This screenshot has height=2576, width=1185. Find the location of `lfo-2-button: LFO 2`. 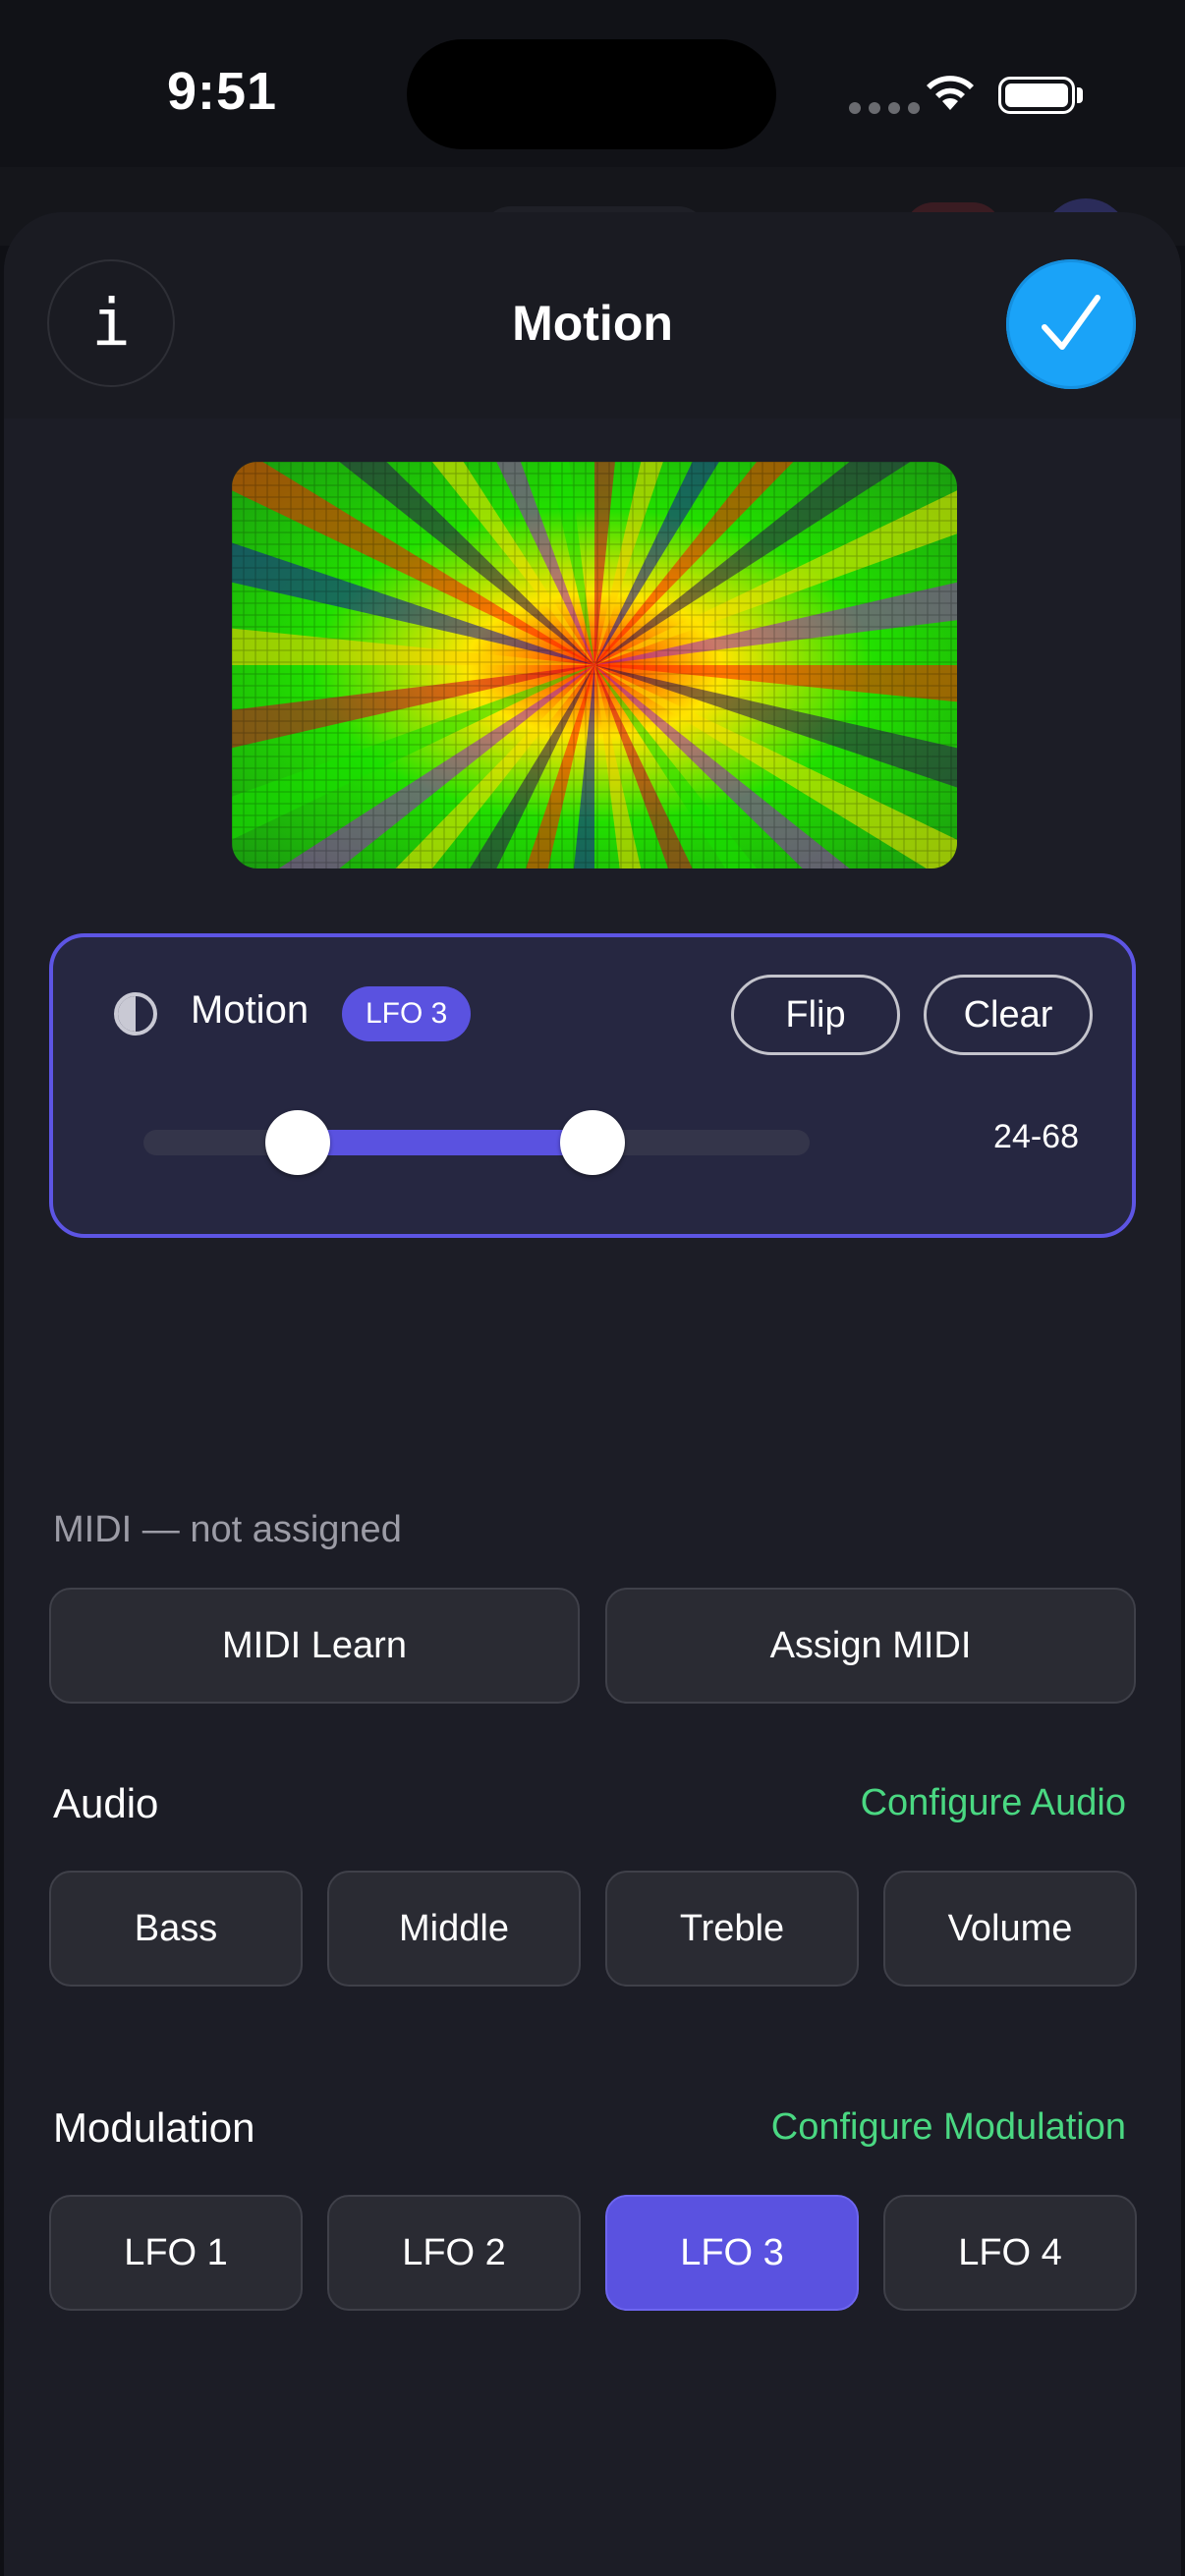

lfo-2-button: LFO 2 is located at coordinates (454, 2253).